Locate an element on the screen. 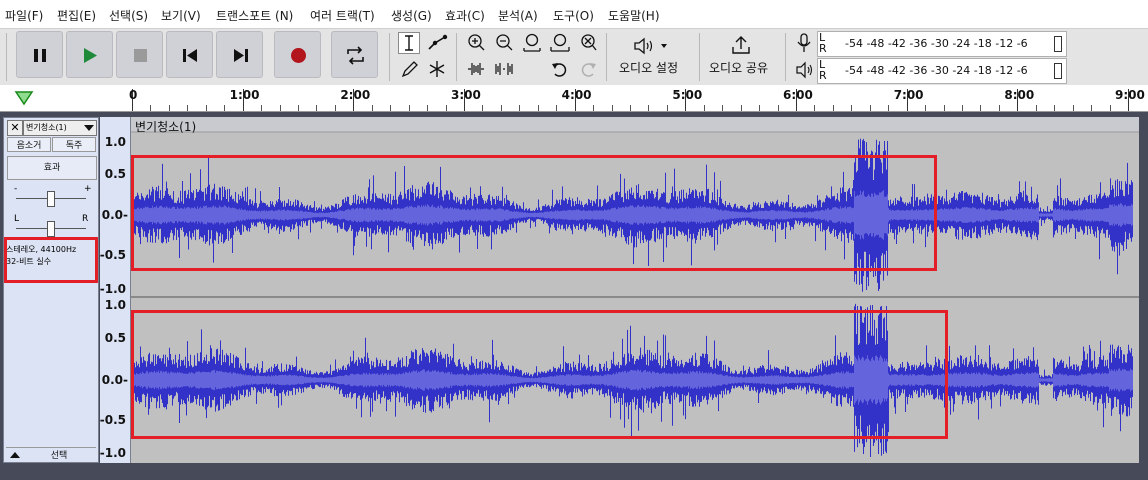 The height and width of the screenshot is (480, 1148). undo-icon is located at coordinates (559, 70).